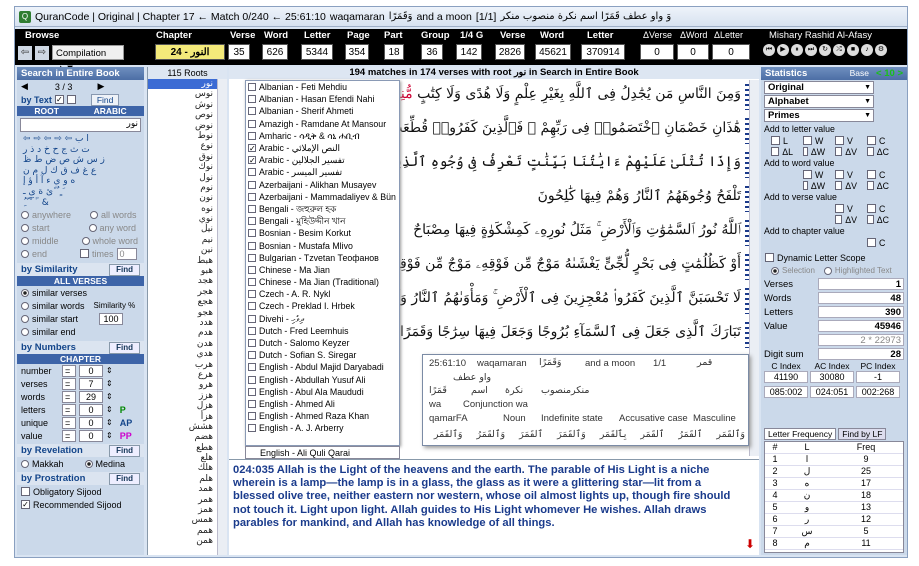  I want to click on keyboard-row-1: ⇦ ⇨ ⇦ ⇨ ⇦ ا ب, so click(80, 139).